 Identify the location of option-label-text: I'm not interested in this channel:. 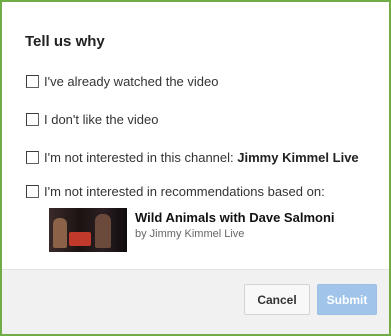
(141, 157).